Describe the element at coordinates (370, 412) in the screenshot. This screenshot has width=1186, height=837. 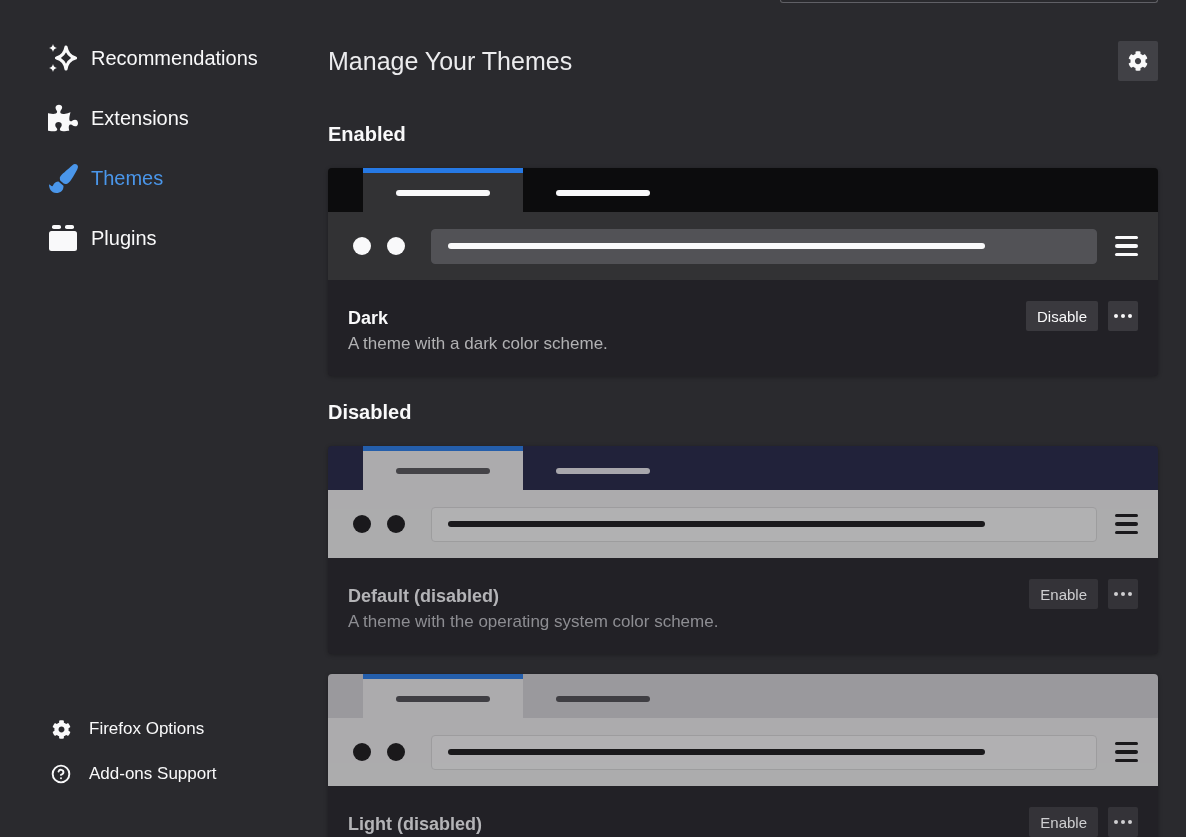
I see `section-heading: Disabled` at that location.